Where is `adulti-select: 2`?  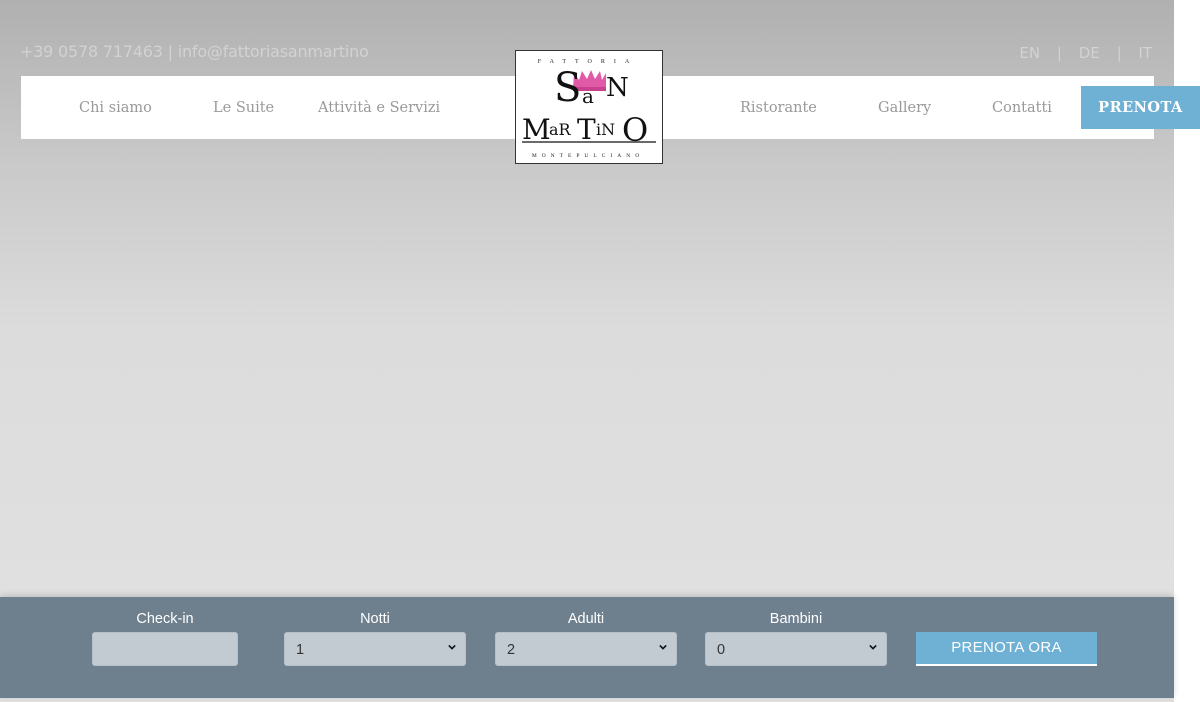
adulti-select: 2 is located at coordinates (586, 649).